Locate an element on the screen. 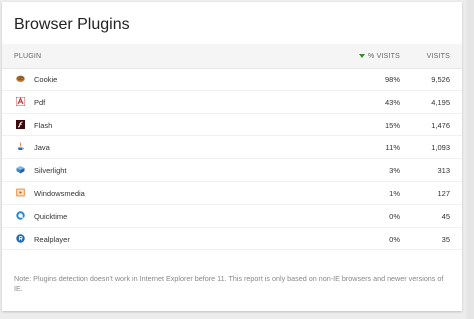 This screenshot has width=474, height=319. plugin-name: Pdf is located at coordinates (40, 102).